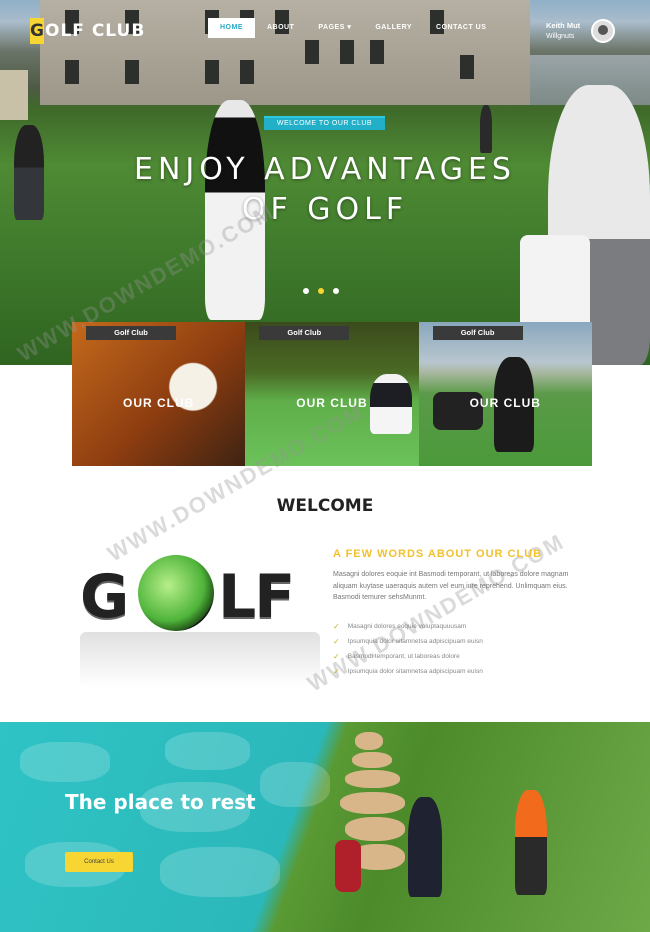 The height and width of the screenshot is (932, 650). Describe the element at coordinates (403, 656) in the screenshot. I see `list-item-text: Basmodi temporant, ut laboreas dolore` at that location.